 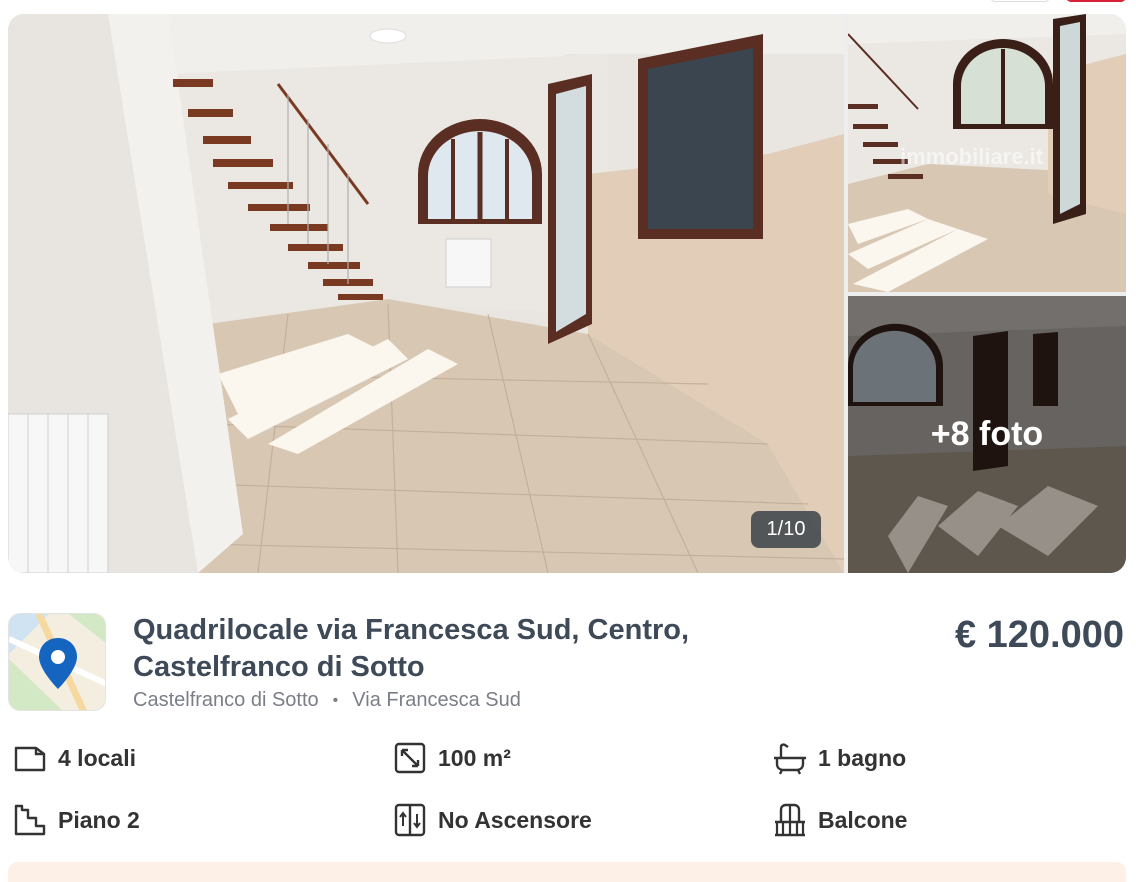 I want to click on location-street: Via Francesca Sud, so click(x=436, y=700).